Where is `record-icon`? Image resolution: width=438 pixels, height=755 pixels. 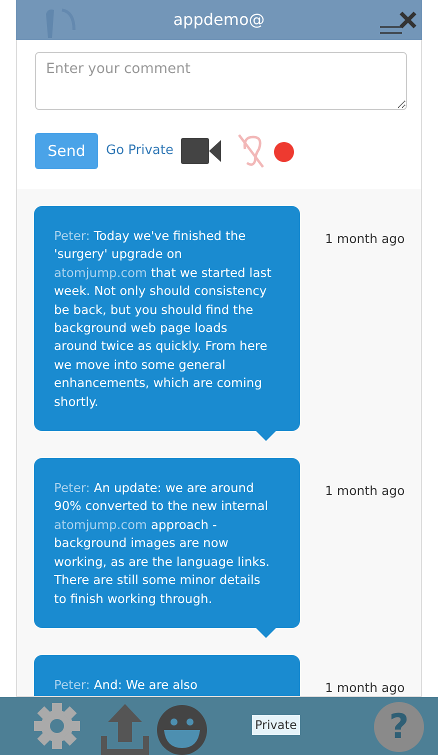
record-icon is located at coordinates (284, 151).